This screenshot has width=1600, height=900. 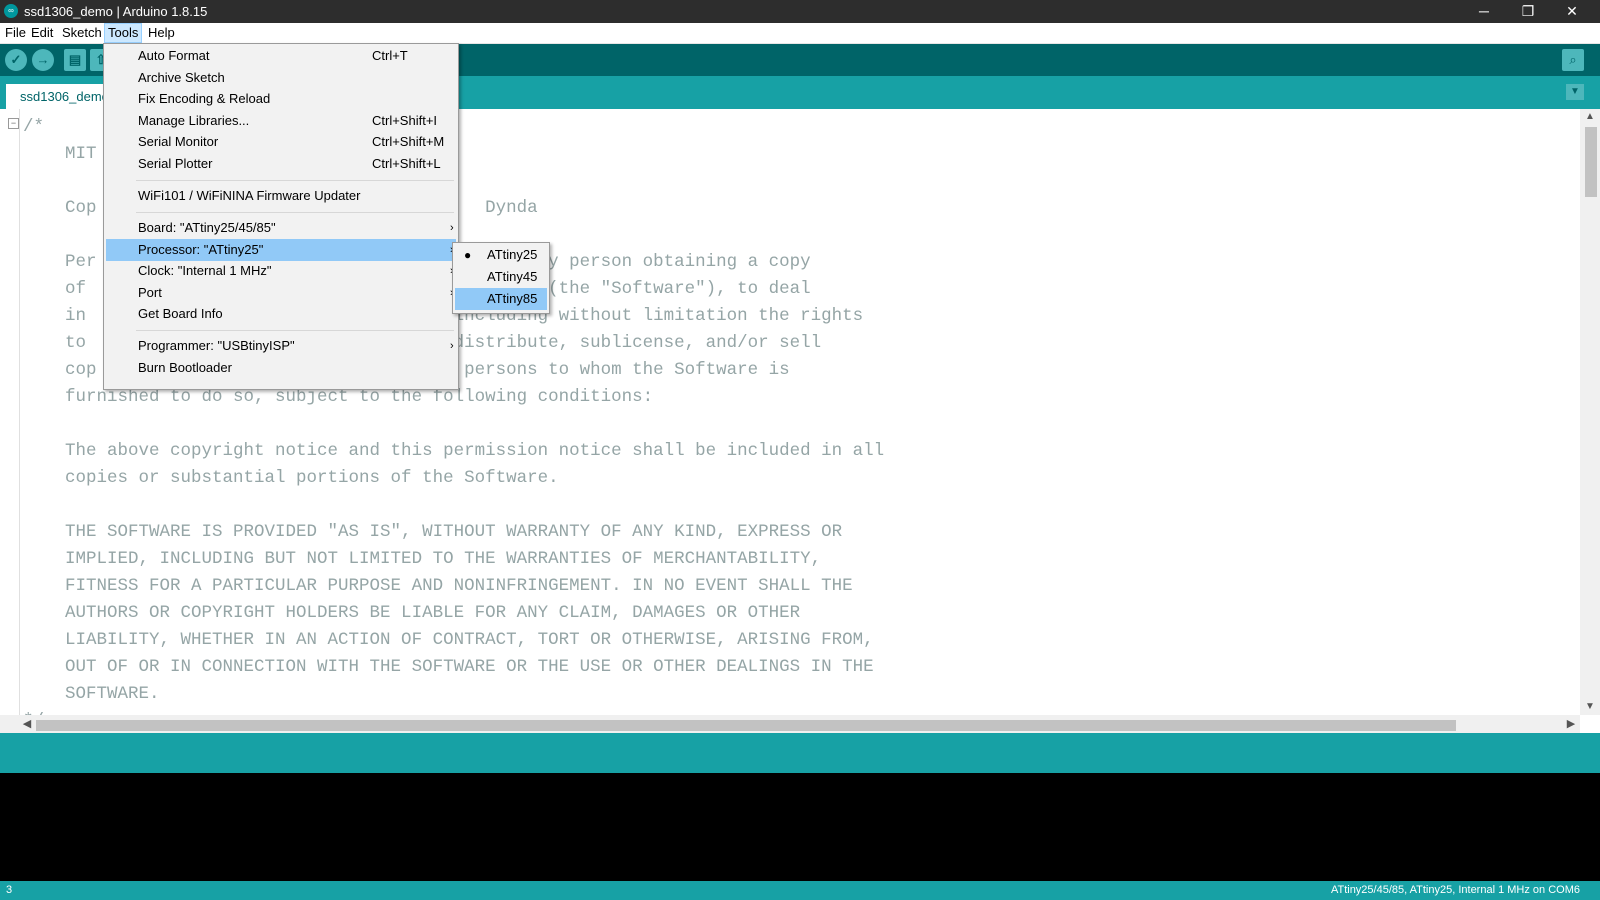 I want to click on horizontal-scroll-thumb, so click(x=746, y=725).